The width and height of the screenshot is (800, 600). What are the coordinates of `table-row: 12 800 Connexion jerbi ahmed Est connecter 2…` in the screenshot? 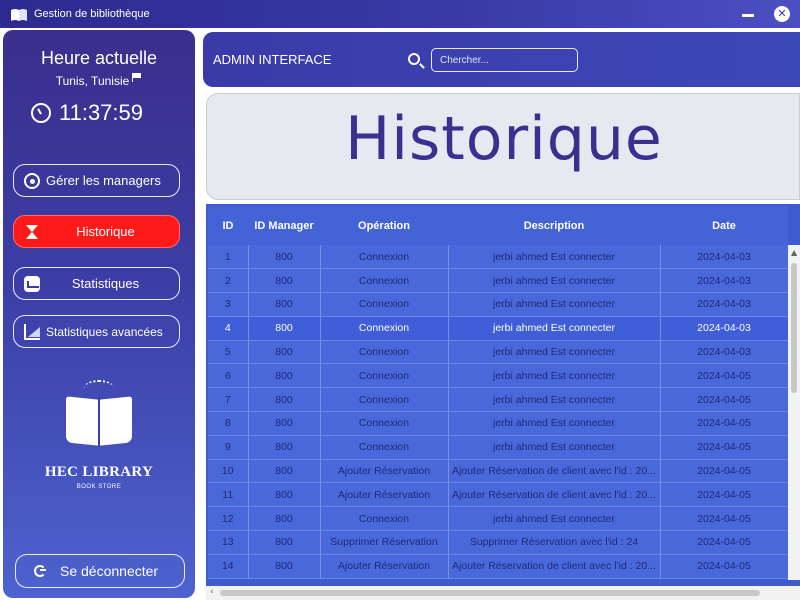 It's located at (498, 519).